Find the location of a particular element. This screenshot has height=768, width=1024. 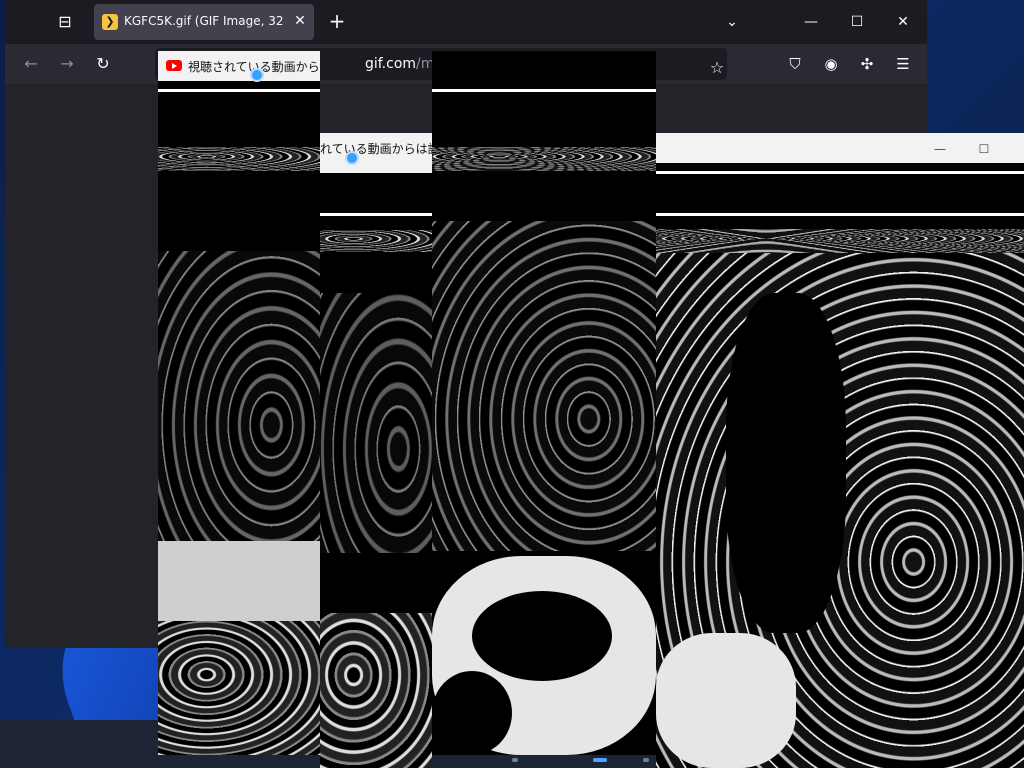

tab-title: KGFC5K.gif (GIF Image, 320 × 2 is located at coordinates (204, 21).